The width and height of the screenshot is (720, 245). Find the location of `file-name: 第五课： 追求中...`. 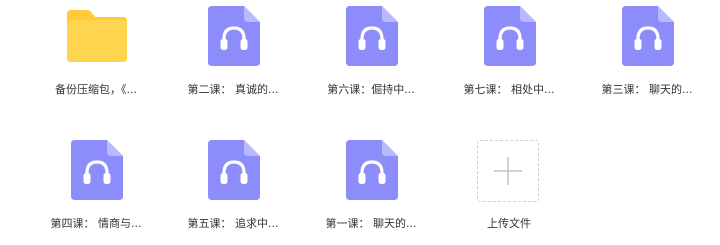

file-name: 第五课： 追求中... is located at coordinates (233, 223).